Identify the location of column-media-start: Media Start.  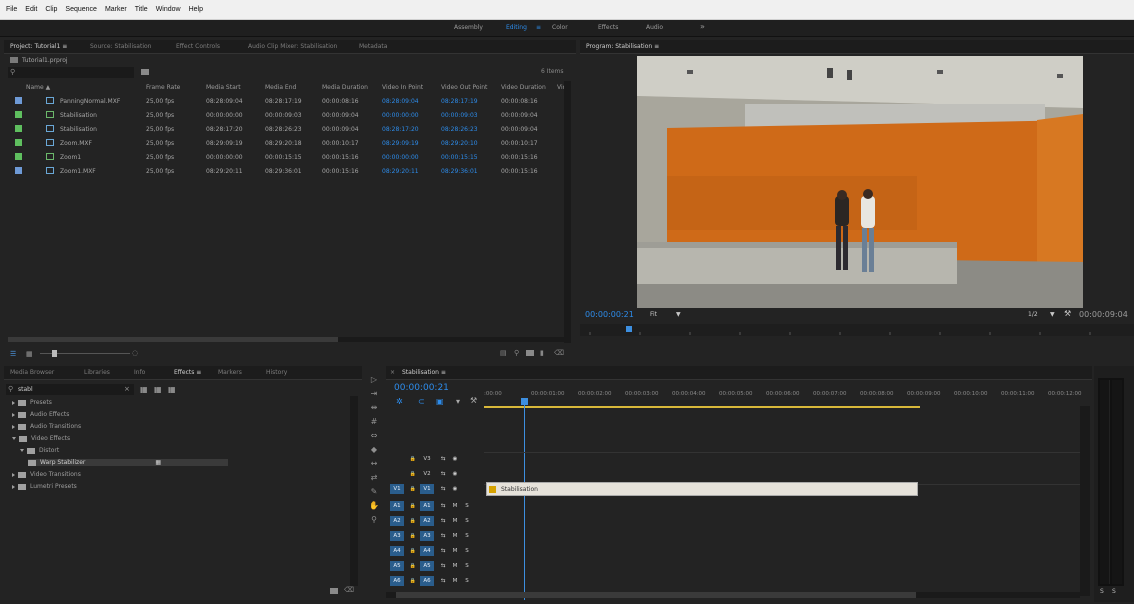
(223, 87).